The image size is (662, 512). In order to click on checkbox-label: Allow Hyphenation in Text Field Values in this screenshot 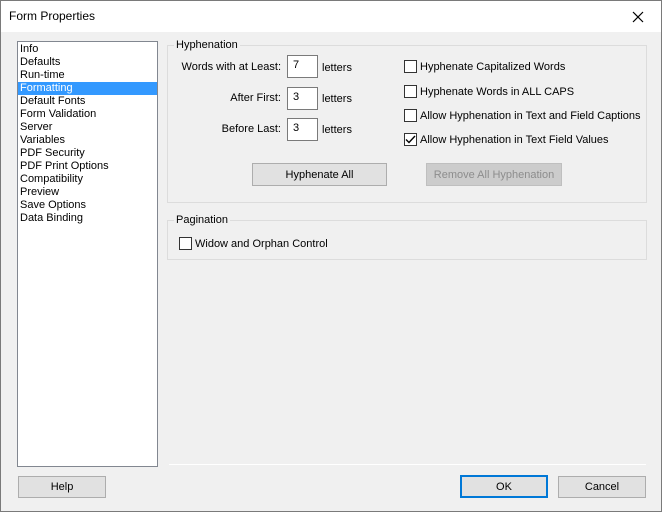, I will do `click(514, 139)`.